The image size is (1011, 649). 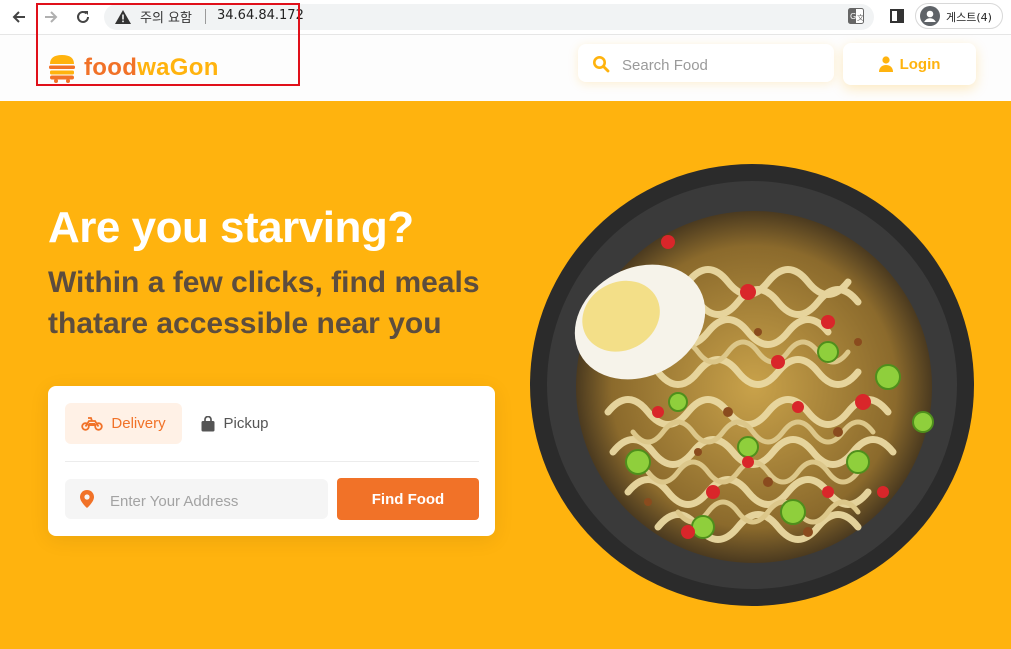 What do you see at coordinates (920, 64) in the screenshot?
I see `login-label: Login` at bounding box center [920, 64].